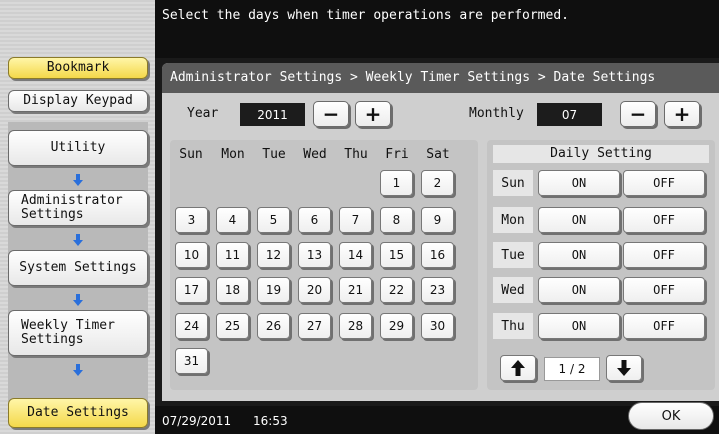 This screenshot has width=719, height=434. Describe the element at coordinates (355, 220) in the screenshot. I see `calendar-day: 7` at that location.